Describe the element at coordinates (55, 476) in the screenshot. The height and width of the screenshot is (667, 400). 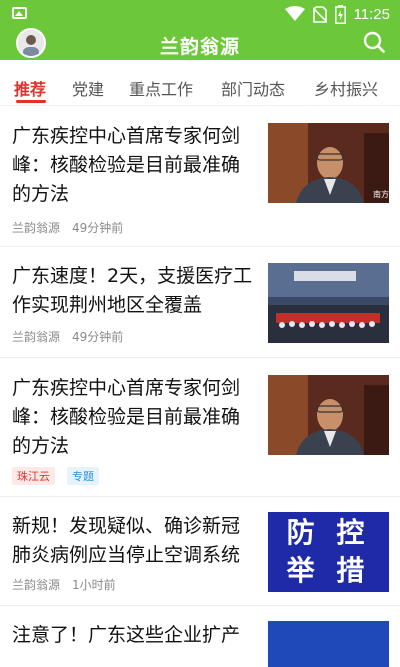
I see `news-tags: 珠江云 专题` at that location.